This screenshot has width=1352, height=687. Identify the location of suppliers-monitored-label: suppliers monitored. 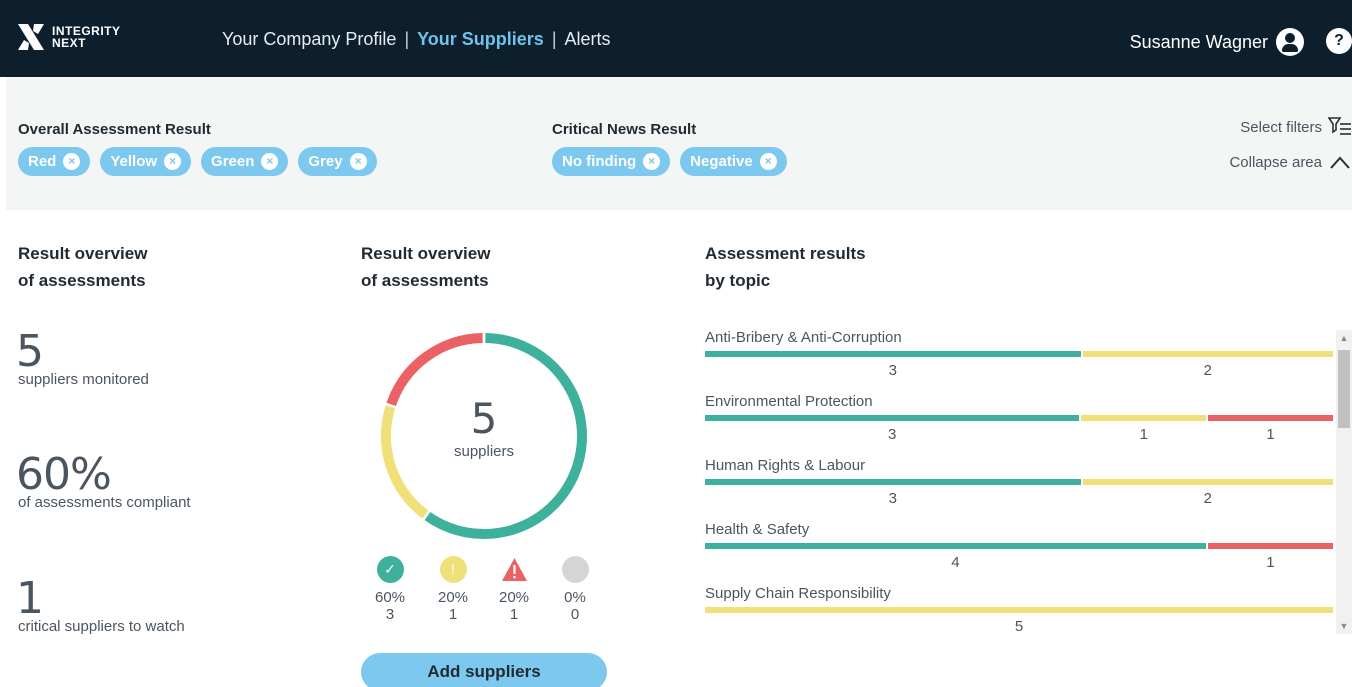
(83, 379).